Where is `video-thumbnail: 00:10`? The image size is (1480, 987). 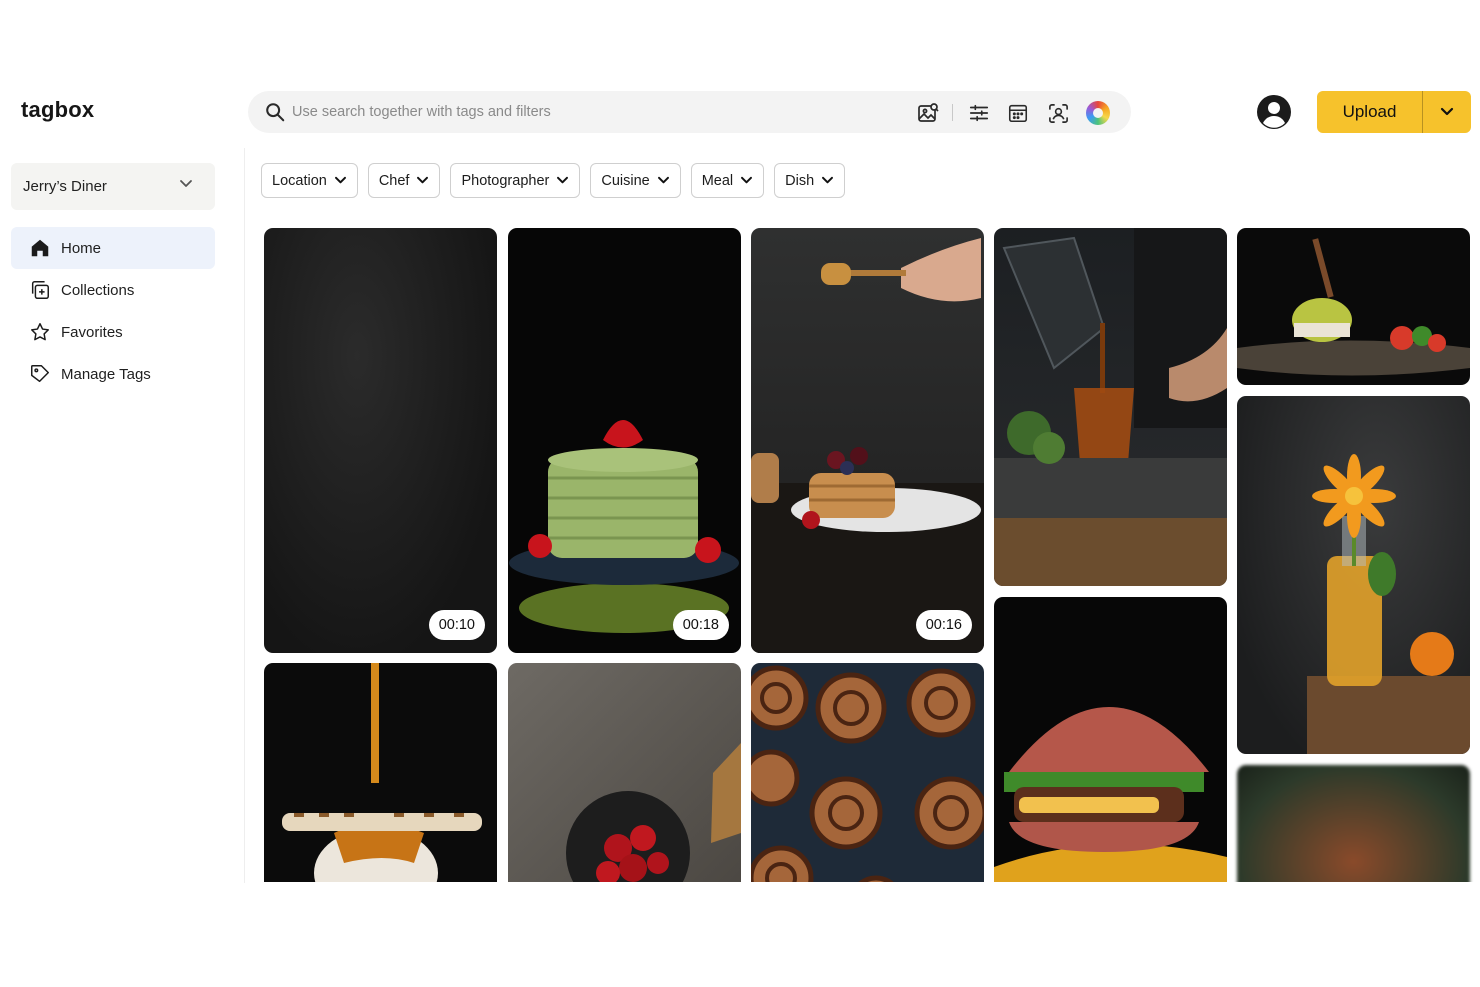
video-thumbnail: 00:10 is located at coordinates (380, 440).